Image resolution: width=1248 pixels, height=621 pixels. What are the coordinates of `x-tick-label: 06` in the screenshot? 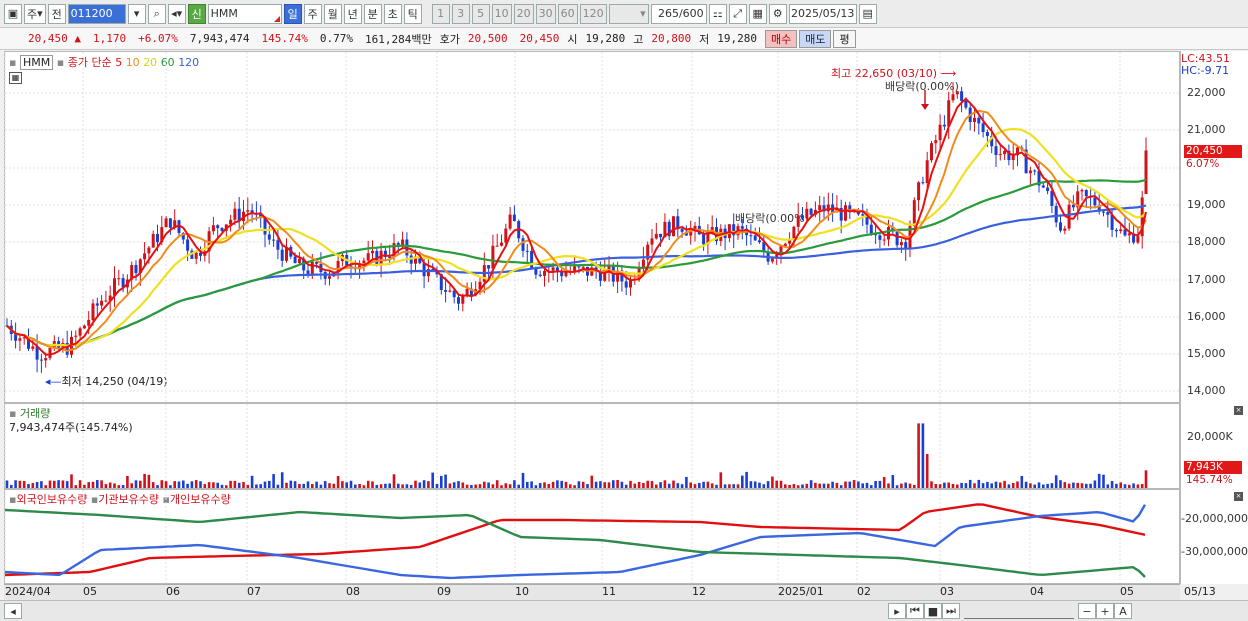 It's located at (173, 591).